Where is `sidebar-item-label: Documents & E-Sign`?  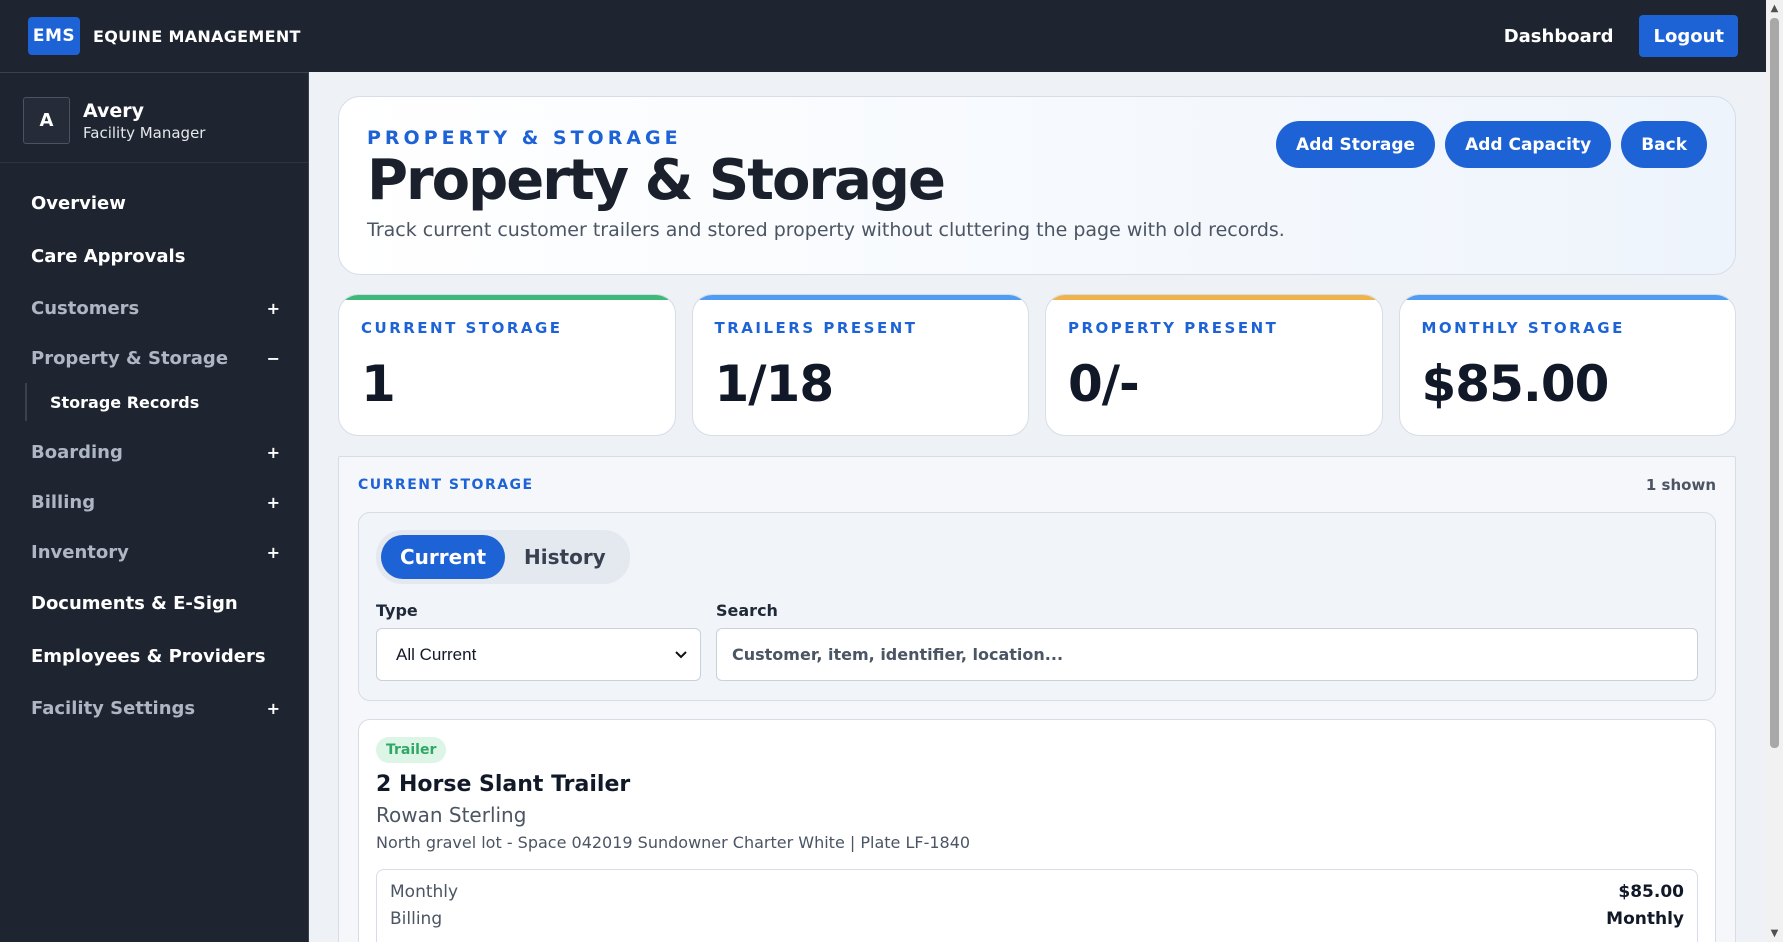 sidebar-item-label: Documents & E-Sign is located at coordinates (134, 603).